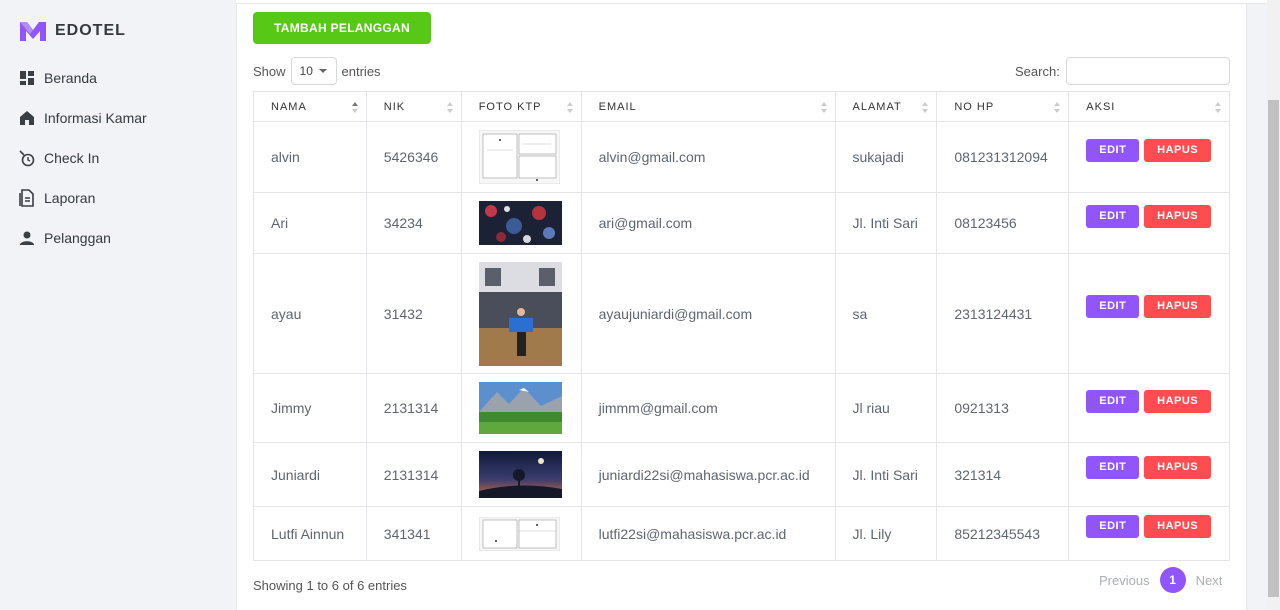 The height and width of the screenshot is (610, 1280). Describe the element at coordinates (27, 198) in the screenshot. I see `document-icon` at that location.